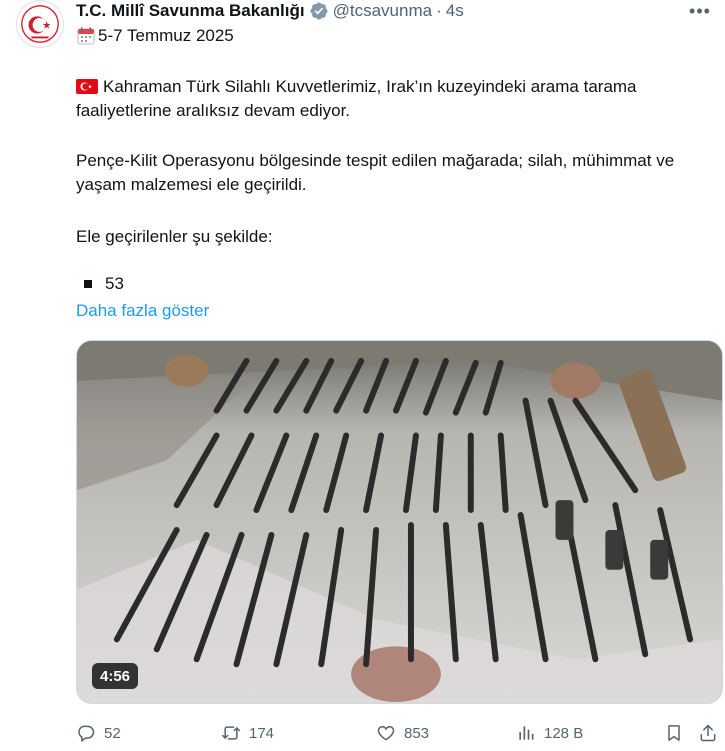 This screenshot has height=751, width=725. I want to click on avatar, so click(40, 24).